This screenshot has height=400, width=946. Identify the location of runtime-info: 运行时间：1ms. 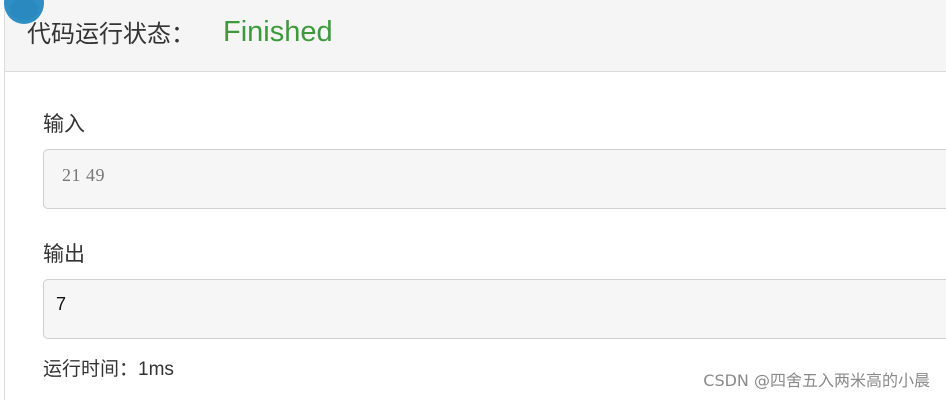
(108, 369).